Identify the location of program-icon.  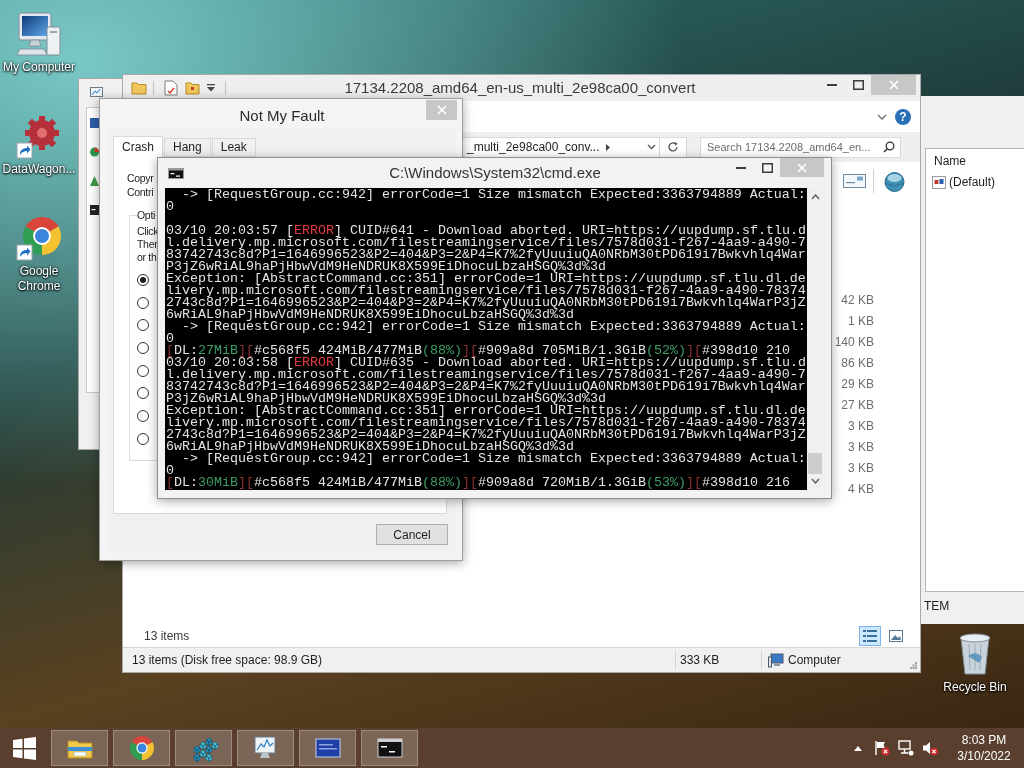
(94, 123).